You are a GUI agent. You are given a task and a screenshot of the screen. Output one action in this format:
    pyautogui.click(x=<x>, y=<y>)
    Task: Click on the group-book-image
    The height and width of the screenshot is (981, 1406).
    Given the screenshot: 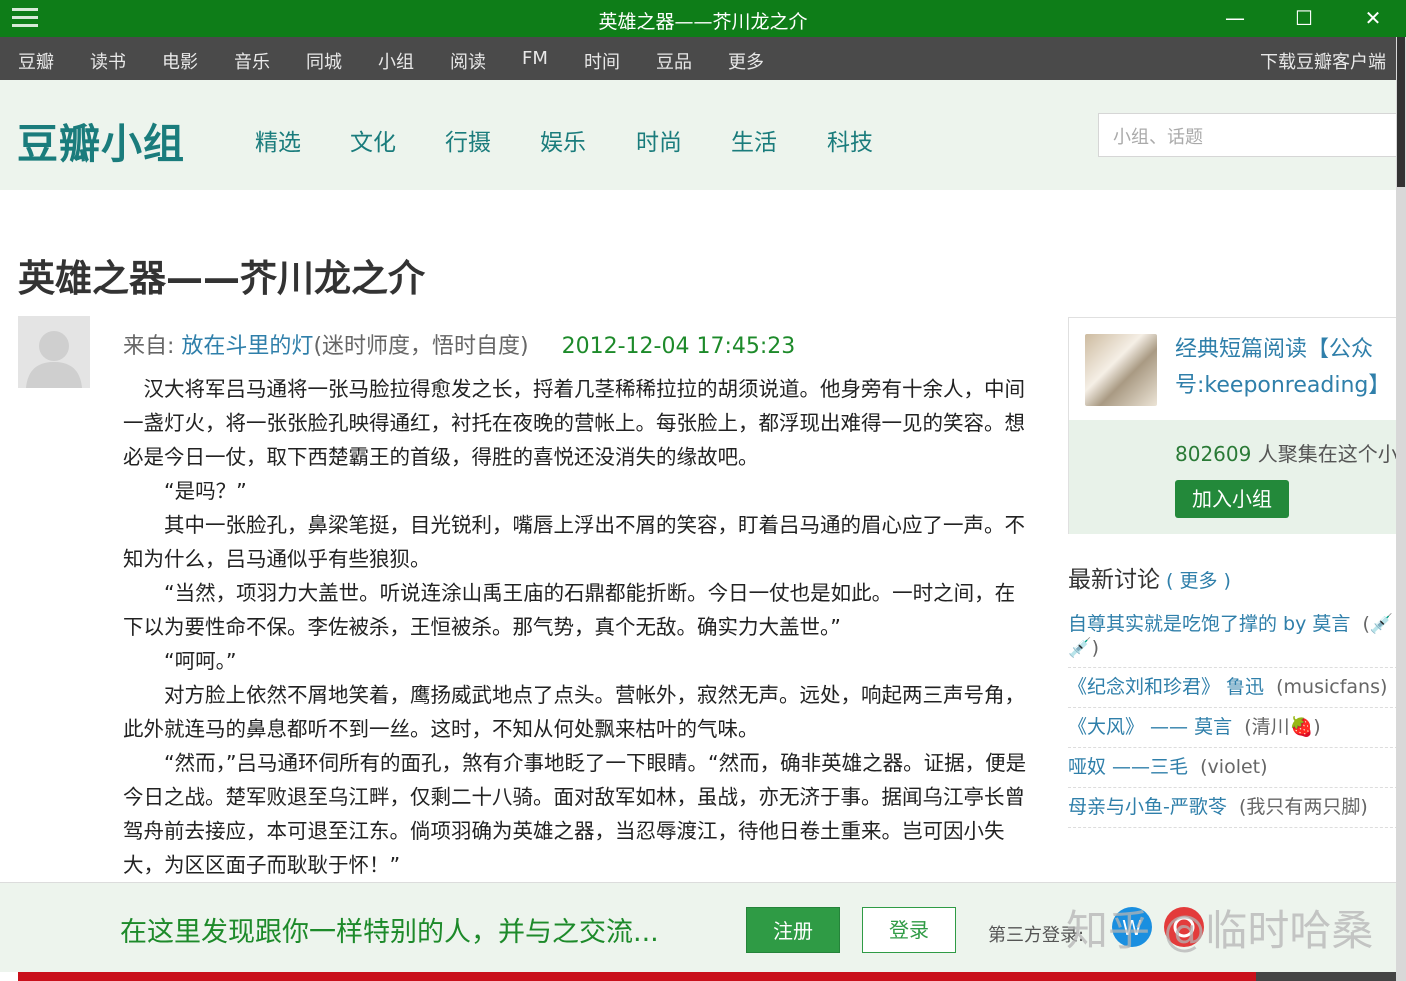 What is the action you would take?
    pyautogui.click(x=1121, y=370)
    